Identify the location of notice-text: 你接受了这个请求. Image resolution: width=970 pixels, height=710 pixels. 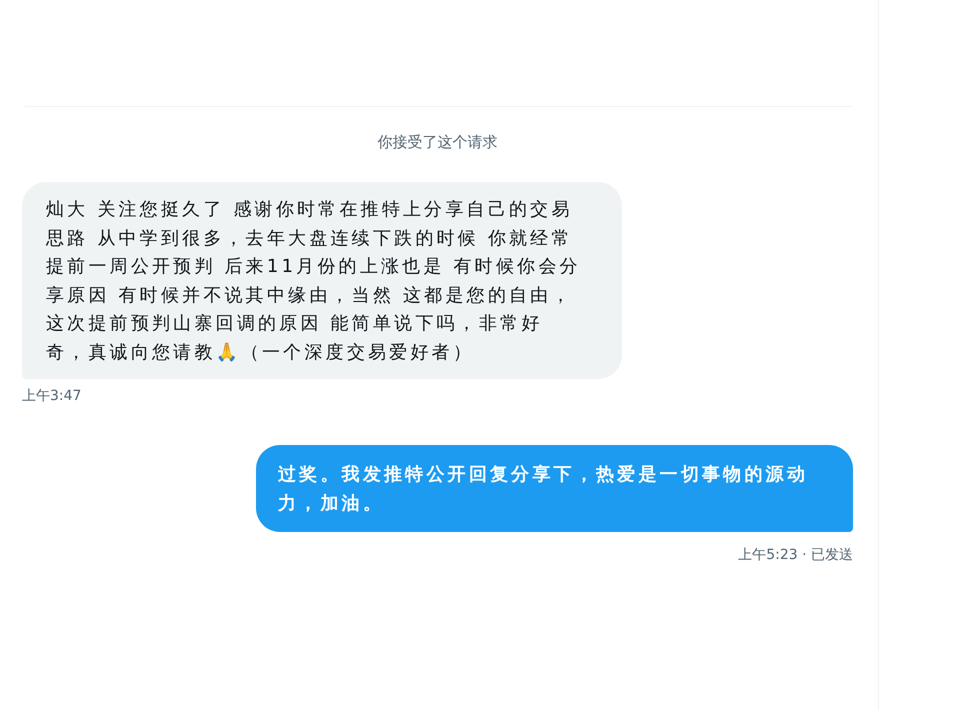
(437, 142).